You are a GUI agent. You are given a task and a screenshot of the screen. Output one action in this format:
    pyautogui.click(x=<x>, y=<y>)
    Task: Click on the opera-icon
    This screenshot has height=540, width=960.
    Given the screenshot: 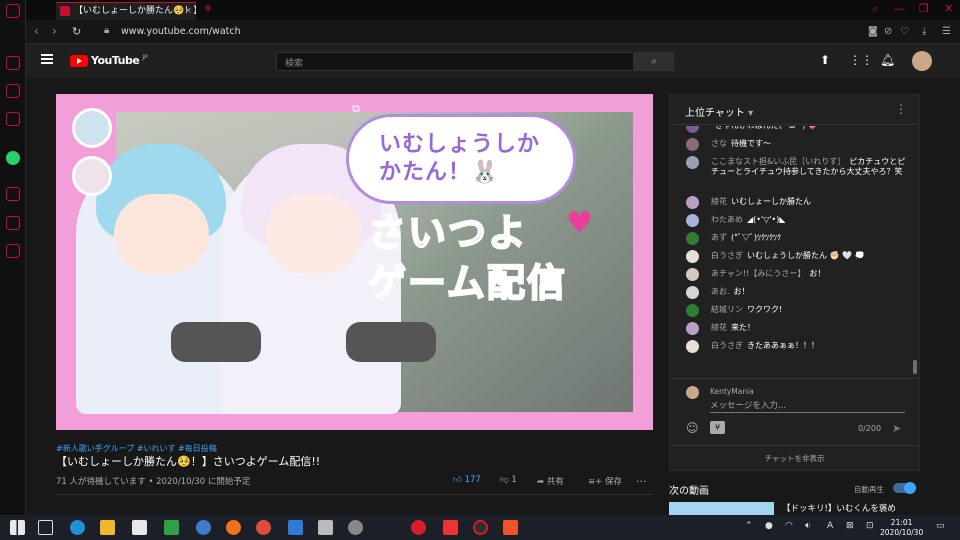 What is the action you would take?
    pyautogui.click(x=418, y=527)
    